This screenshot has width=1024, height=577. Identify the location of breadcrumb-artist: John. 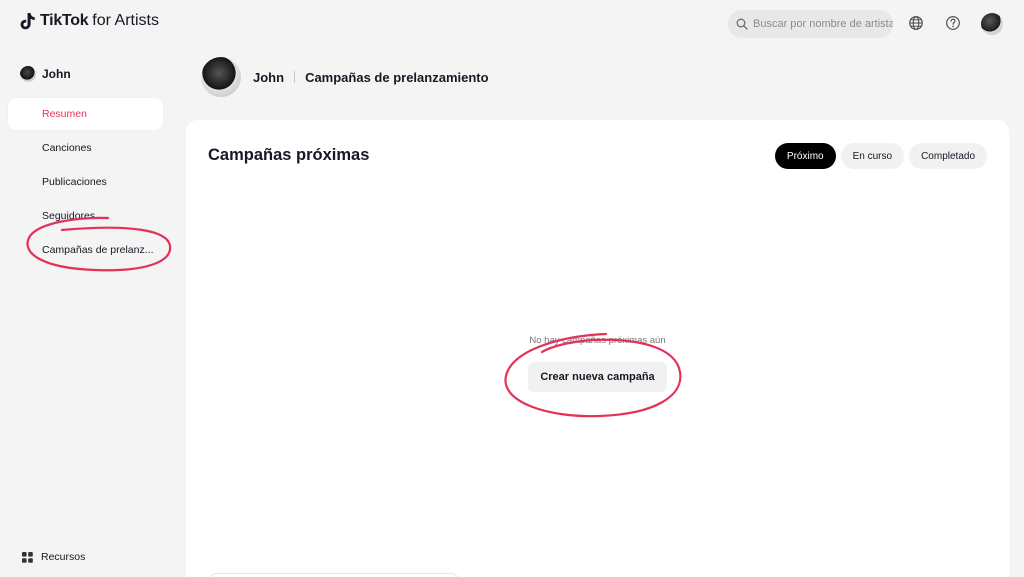
(268, 77).